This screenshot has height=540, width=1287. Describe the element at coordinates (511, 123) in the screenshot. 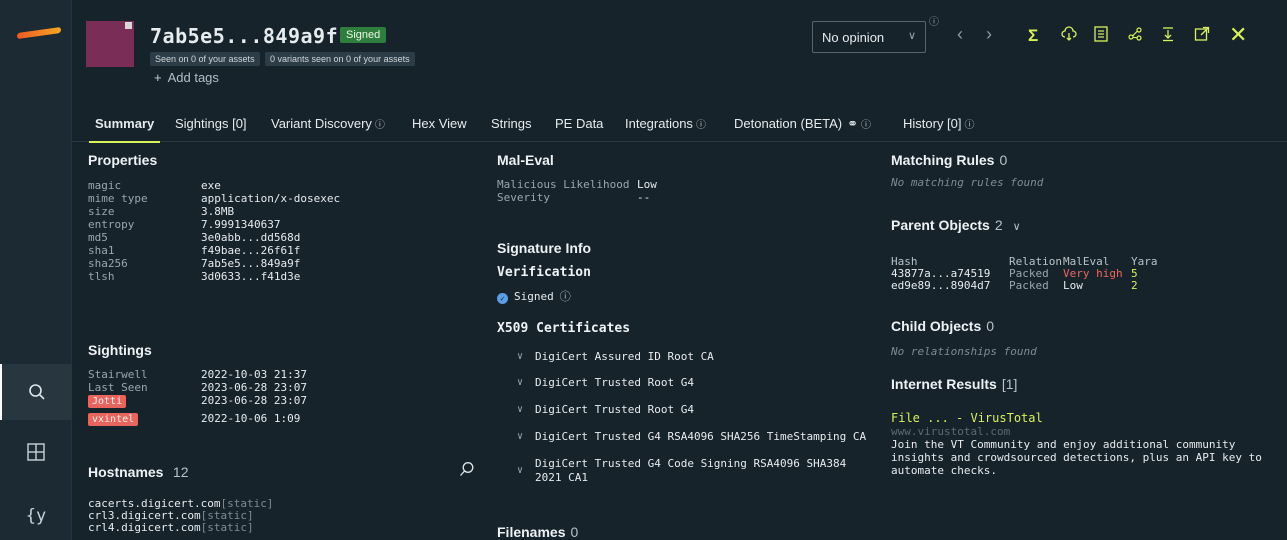

I see `tab-strings: Strings` at that location.